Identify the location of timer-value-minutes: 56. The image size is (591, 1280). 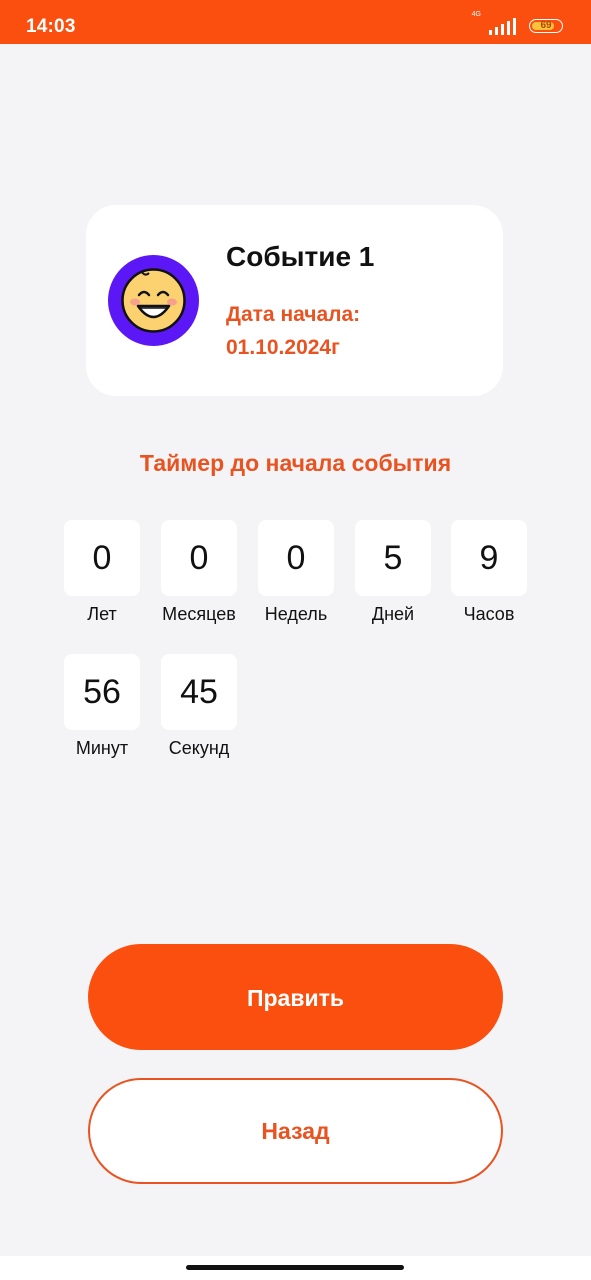
(102, 692).